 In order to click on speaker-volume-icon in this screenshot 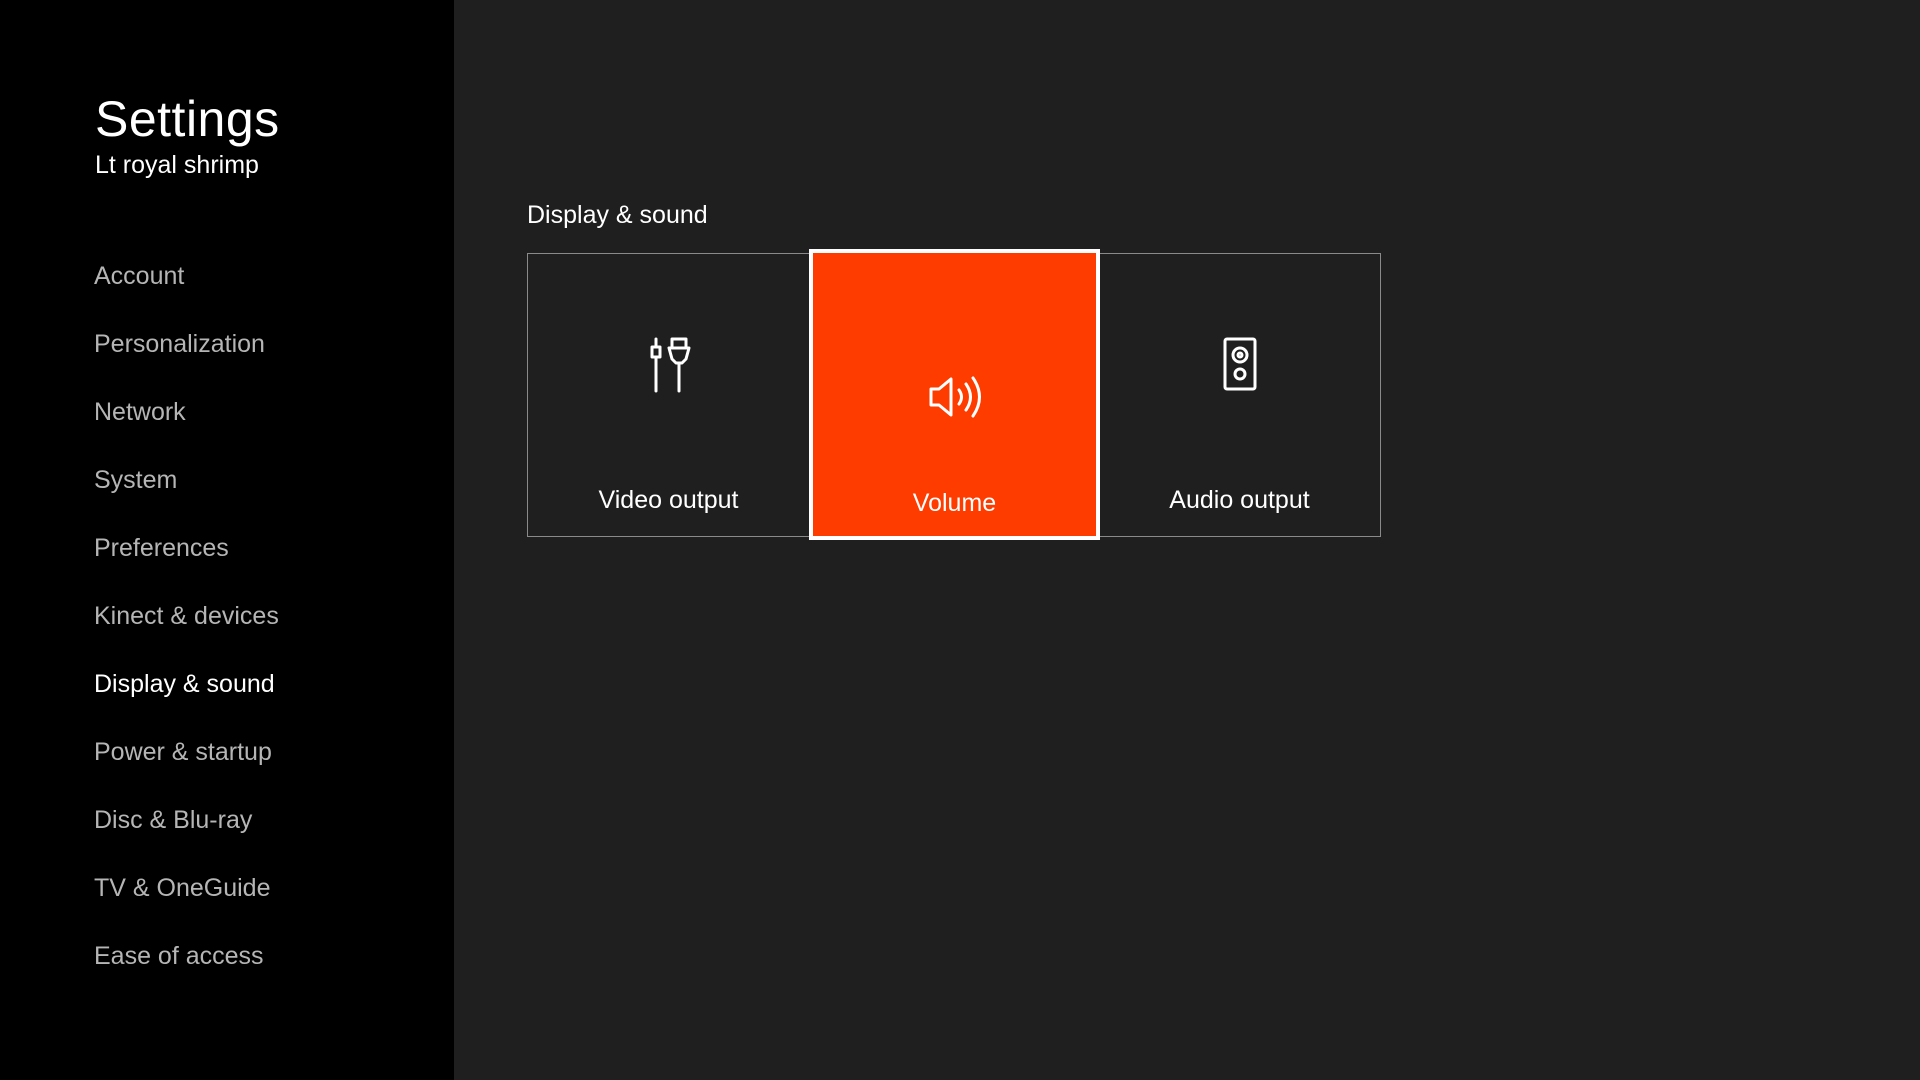, I will do `click(955, 397)`.